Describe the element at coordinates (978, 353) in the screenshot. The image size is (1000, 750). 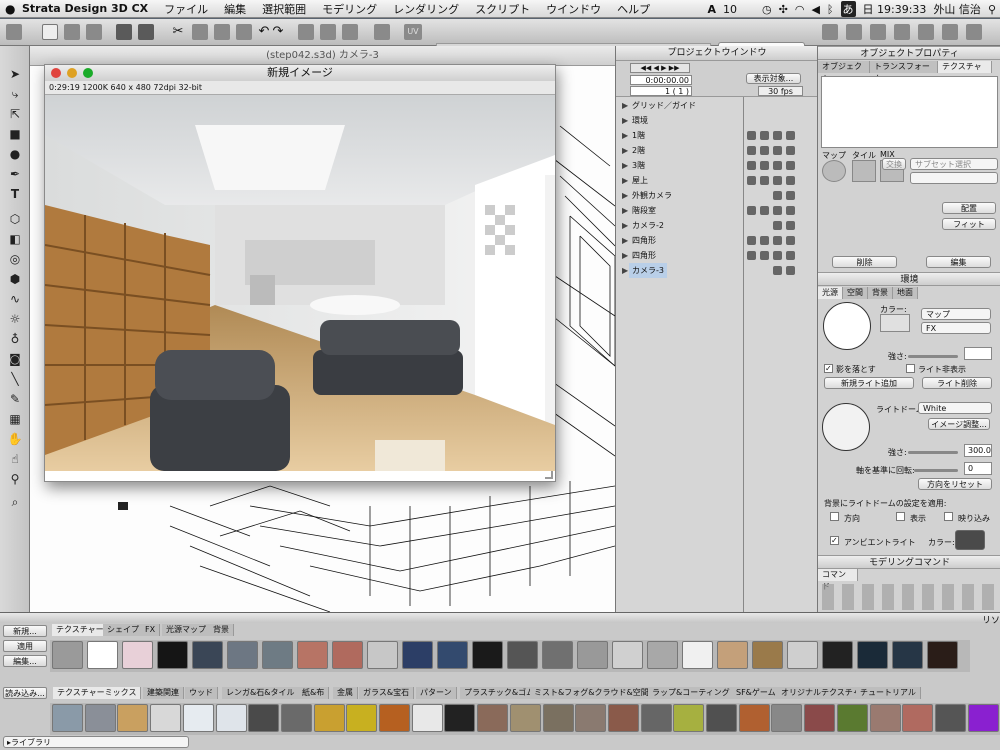
I see `strength-input` at that location.